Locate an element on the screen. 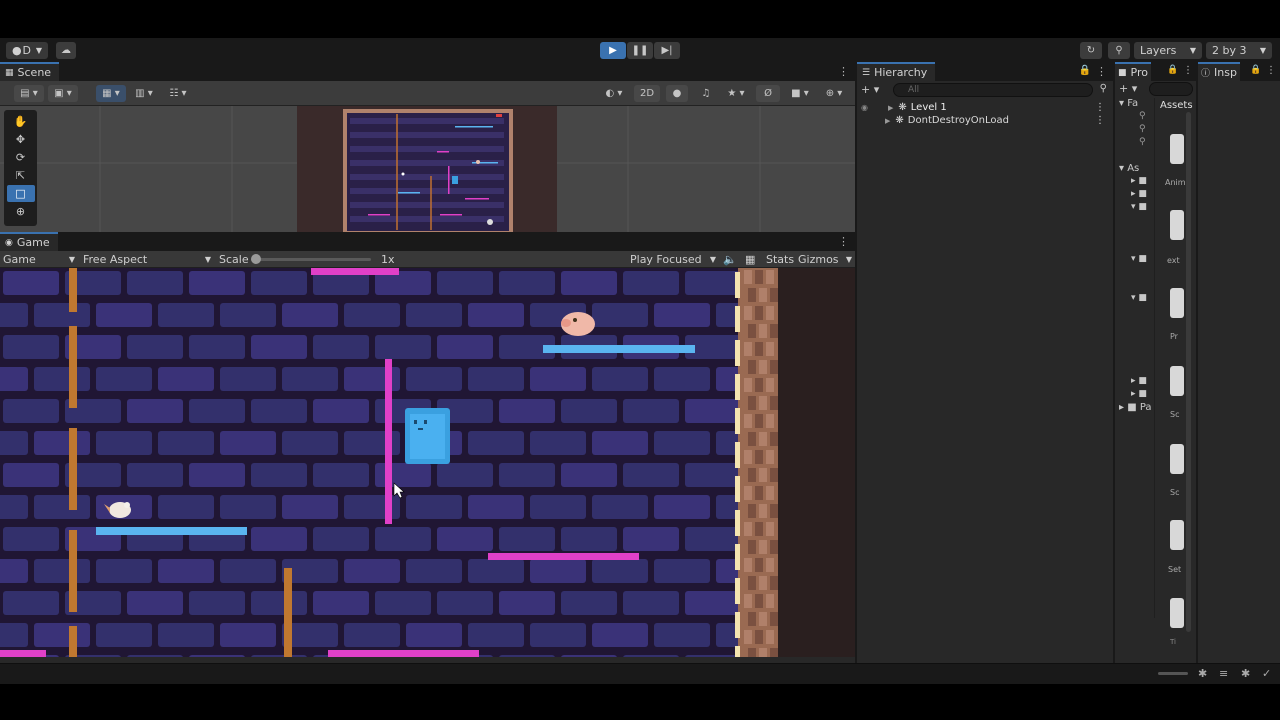 Image resolution: width=1280 pixels, height=720 pixels. aspect-label: Free Aspect is located at coordinates (115, 259).